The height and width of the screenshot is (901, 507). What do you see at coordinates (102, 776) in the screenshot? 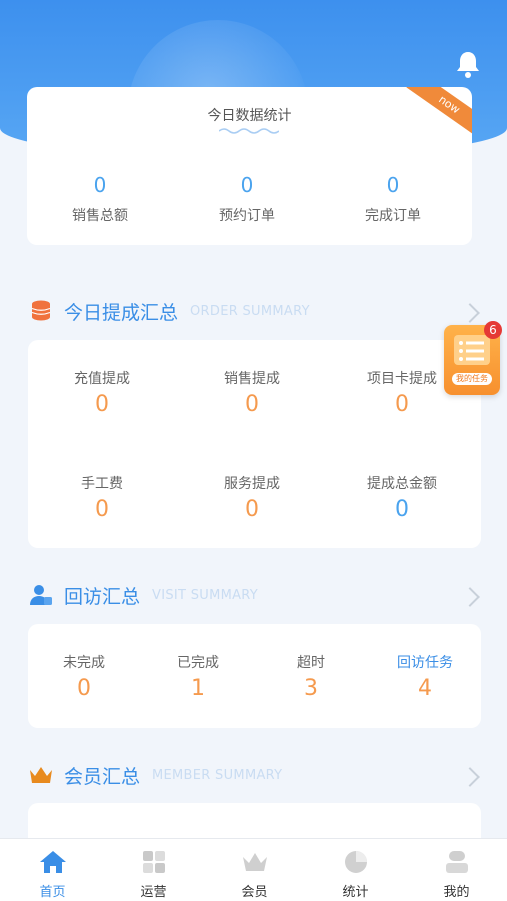
I see `section-title: 会员汇总` at bounding box center [102, 776].